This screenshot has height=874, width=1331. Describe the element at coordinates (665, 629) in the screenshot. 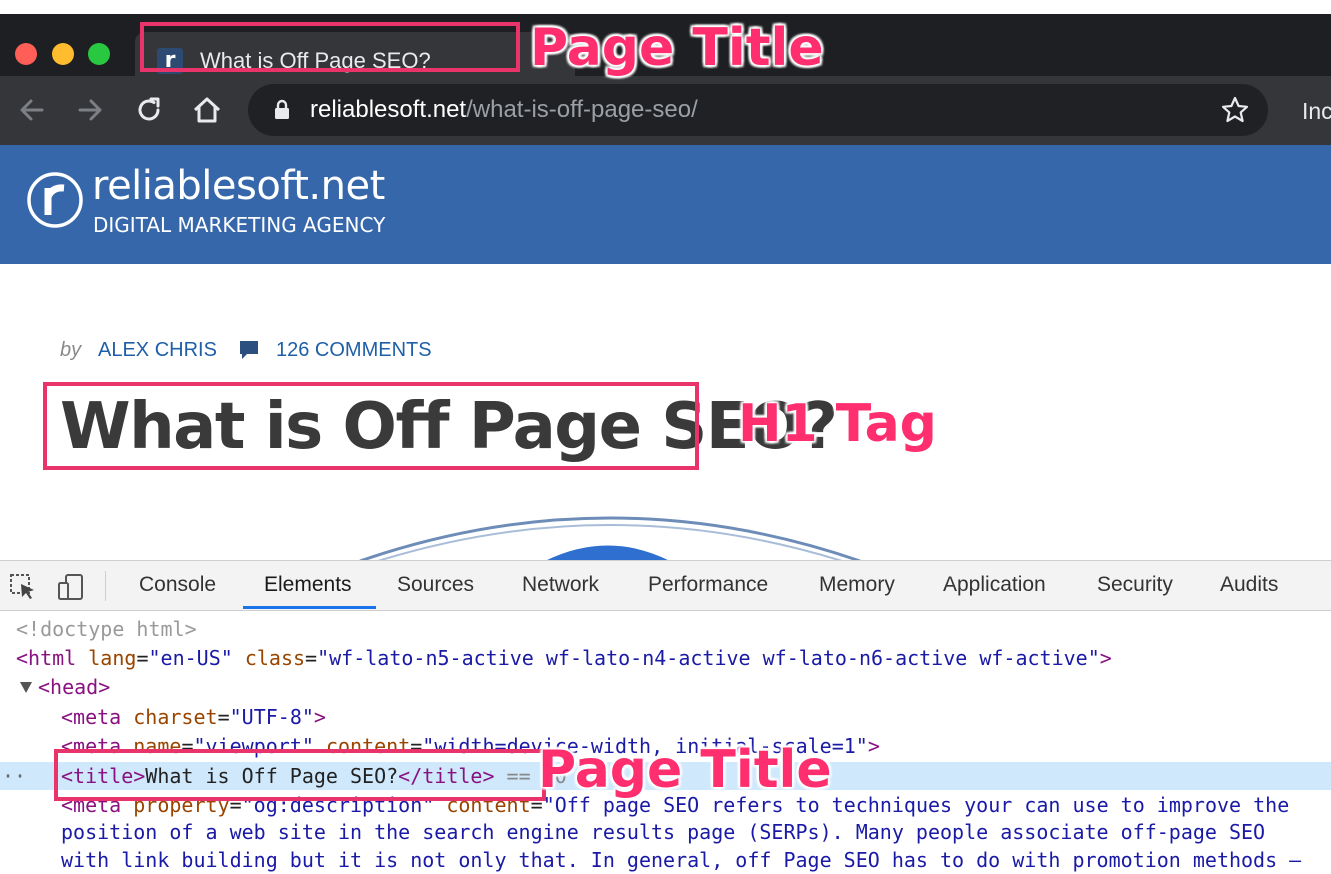

I see `dom-line-doctype: <!doctype html>` at that location.